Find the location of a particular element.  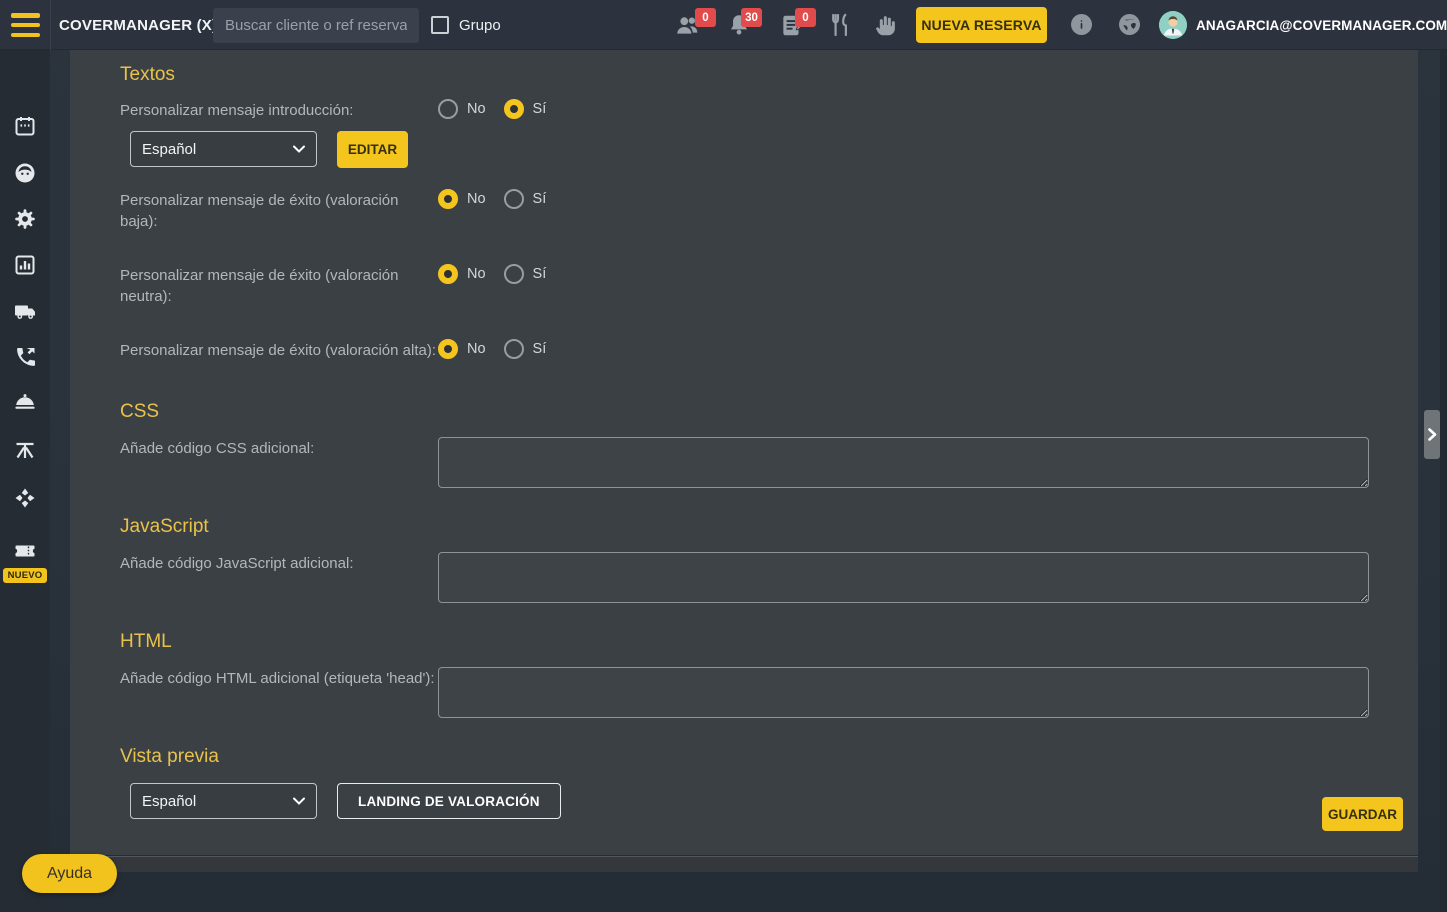

notifications-badge: 30 is located at coordinates (751, 17).